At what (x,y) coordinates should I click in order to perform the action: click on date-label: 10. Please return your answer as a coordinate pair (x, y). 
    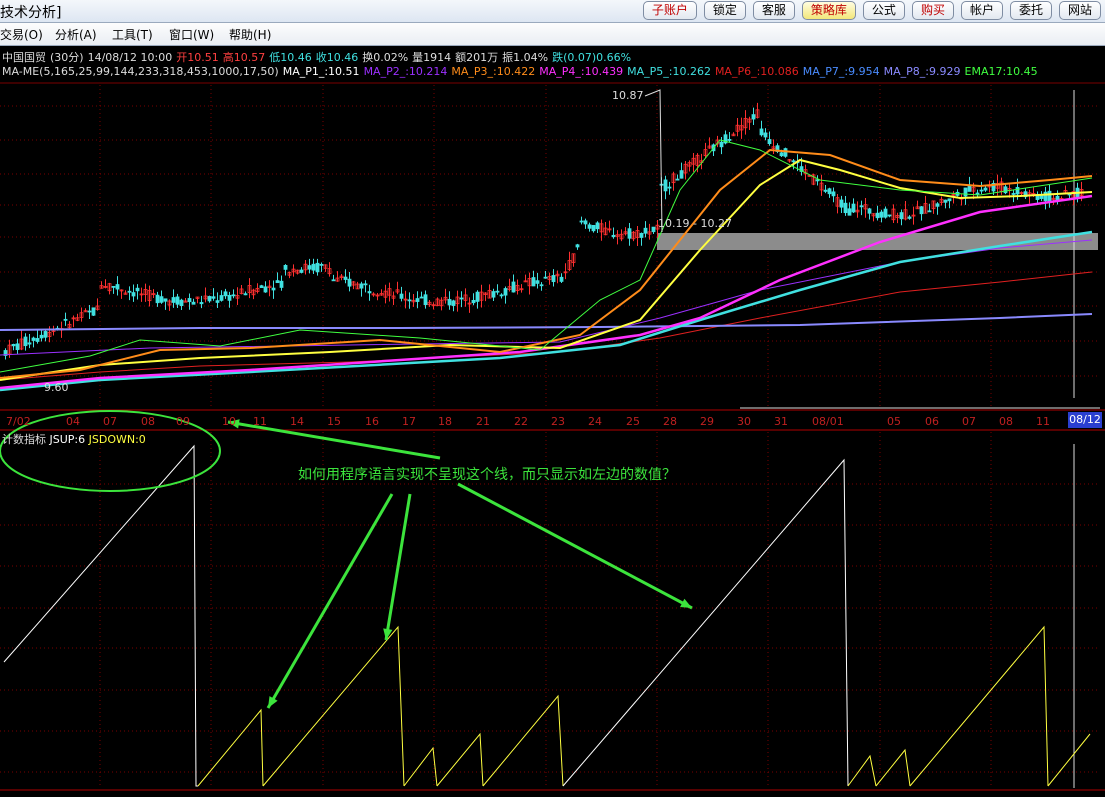
    Looking at the image, I should click on (229, 421).